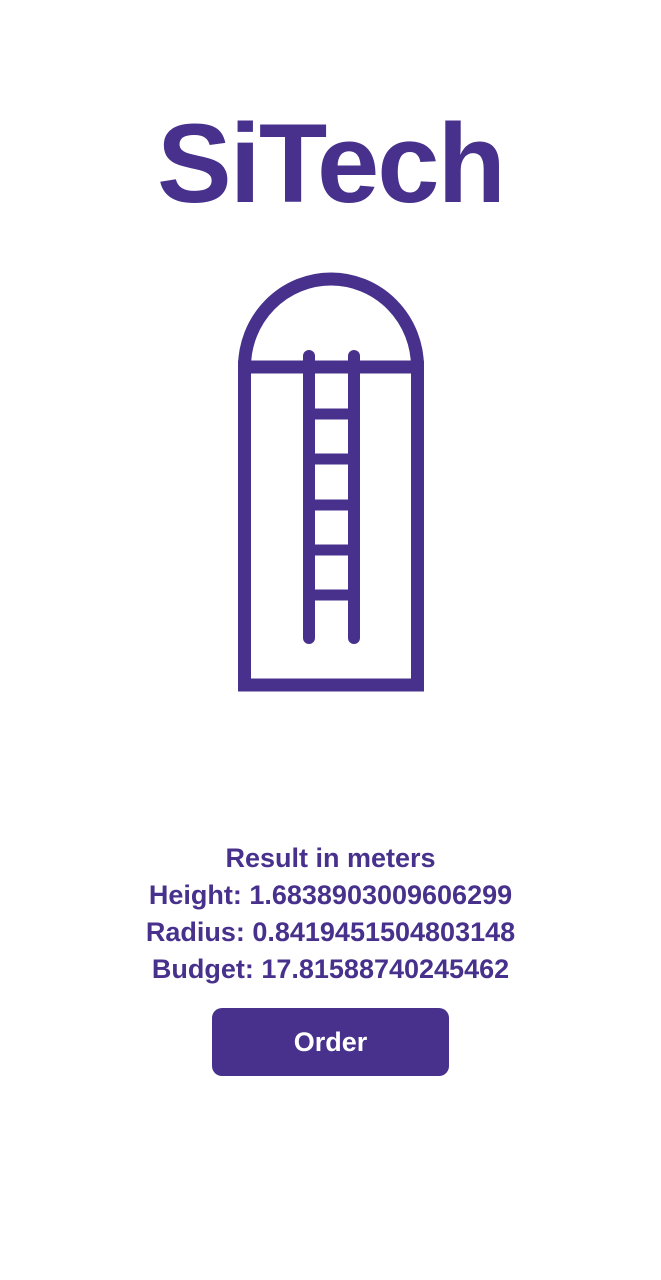 This screenshot has width=661, height=1280. What do you see at coordinates (330, 858) in the screenshot?
I see `result-heading: Result in meters` at bounding box center [330, 858].